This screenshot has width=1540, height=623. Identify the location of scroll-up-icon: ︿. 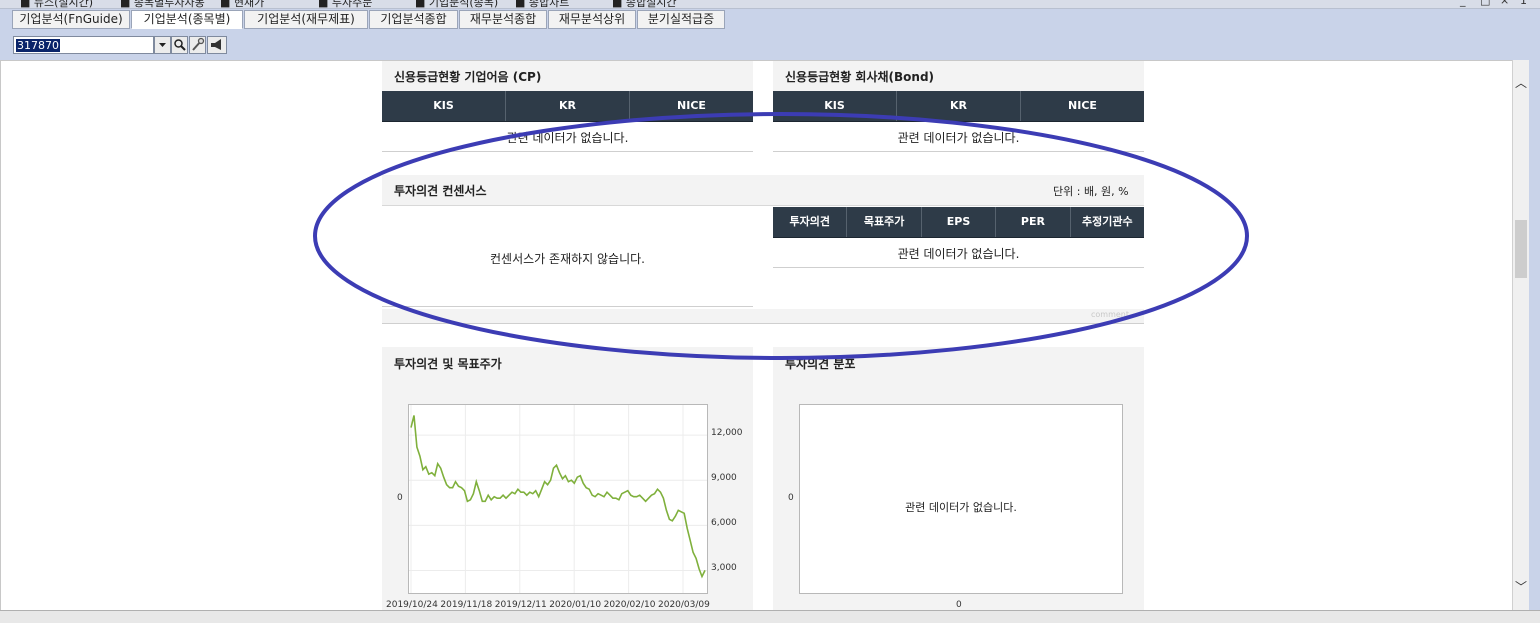
(1521, 82).